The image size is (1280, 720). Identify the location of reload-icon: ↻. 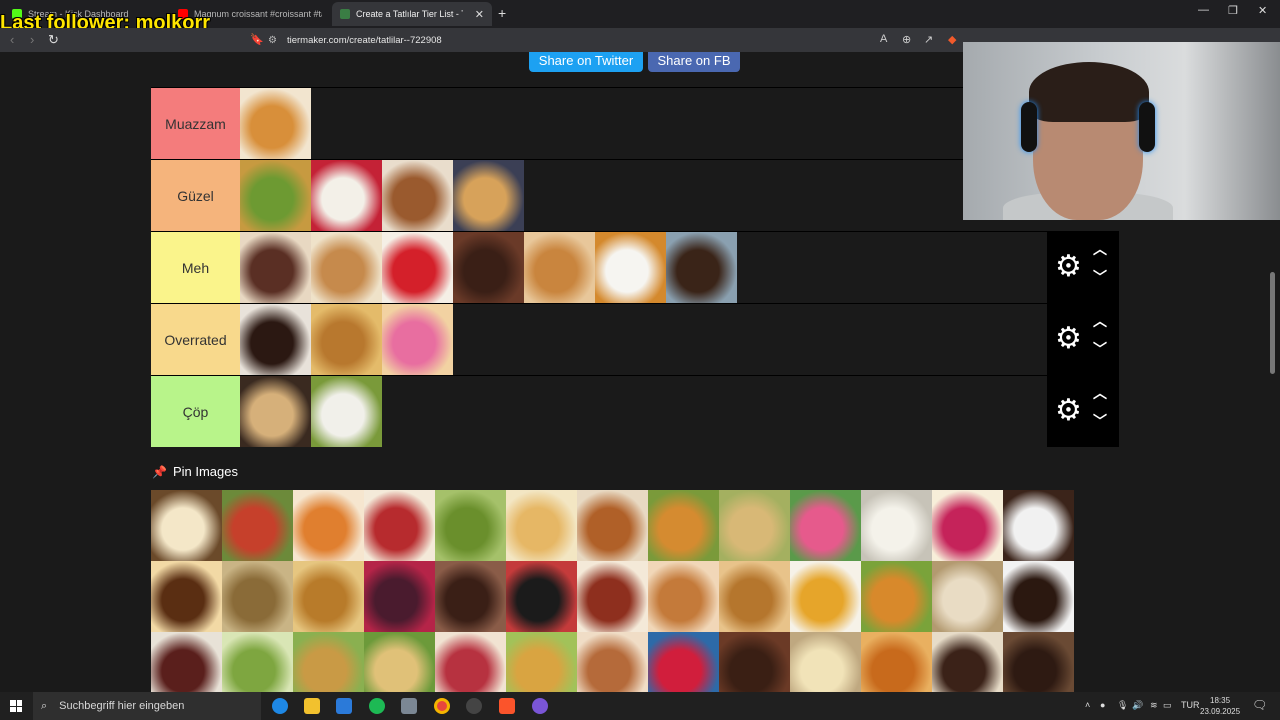
(53, 40).